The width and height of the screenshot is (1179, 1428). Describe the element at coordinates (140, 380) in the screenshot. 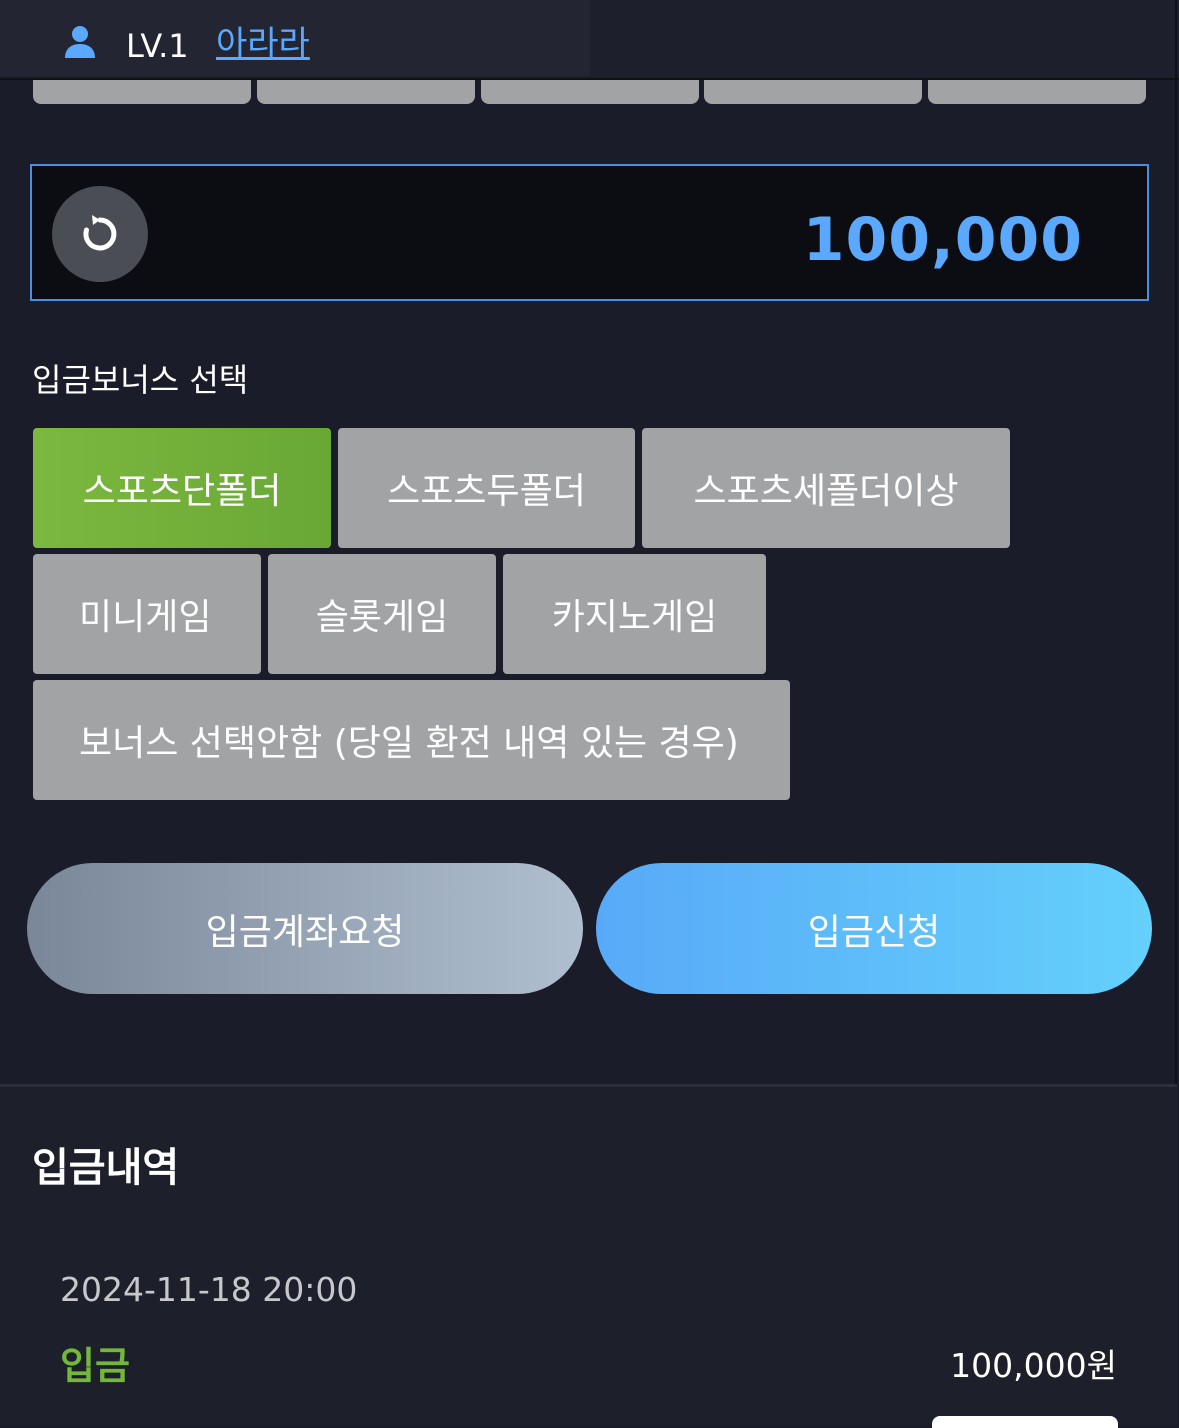

I see `bonus-section-label: 입금보너스 선택` at that location.